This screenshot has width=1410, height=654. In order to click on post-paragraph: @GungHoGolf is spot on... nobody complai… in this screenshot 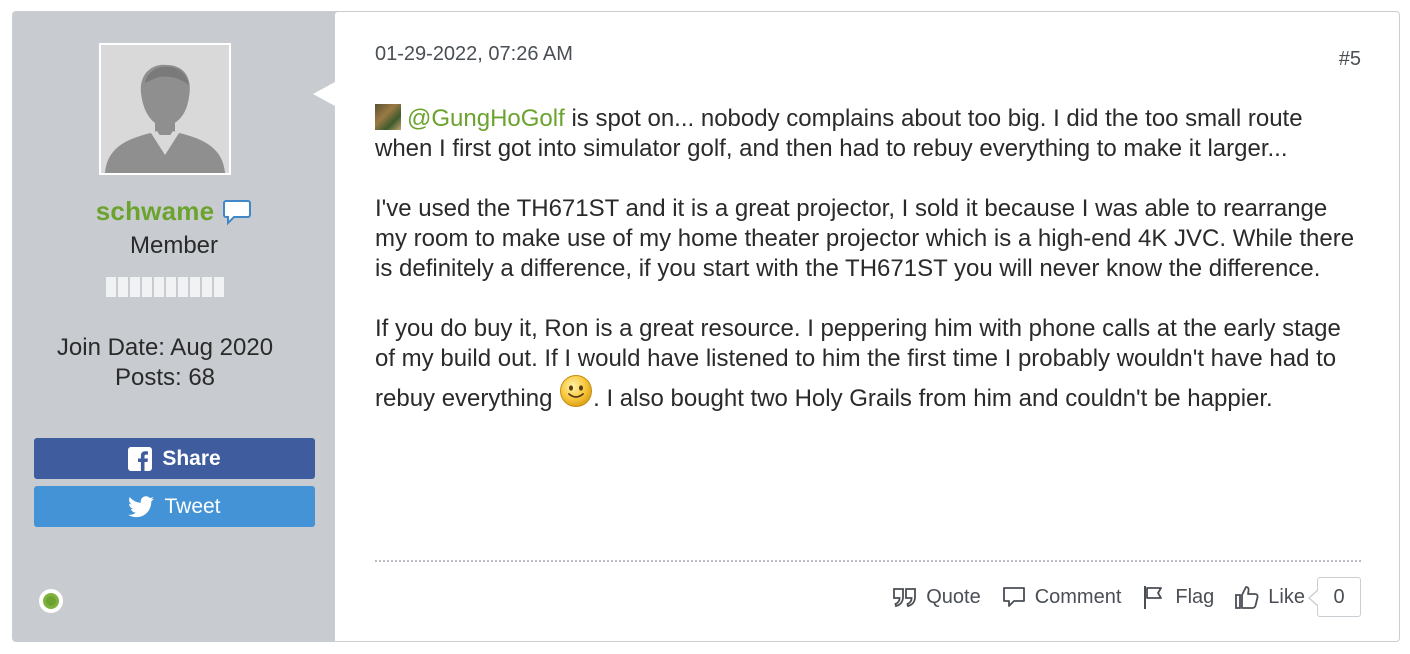, I will do `click(870, 134)`.